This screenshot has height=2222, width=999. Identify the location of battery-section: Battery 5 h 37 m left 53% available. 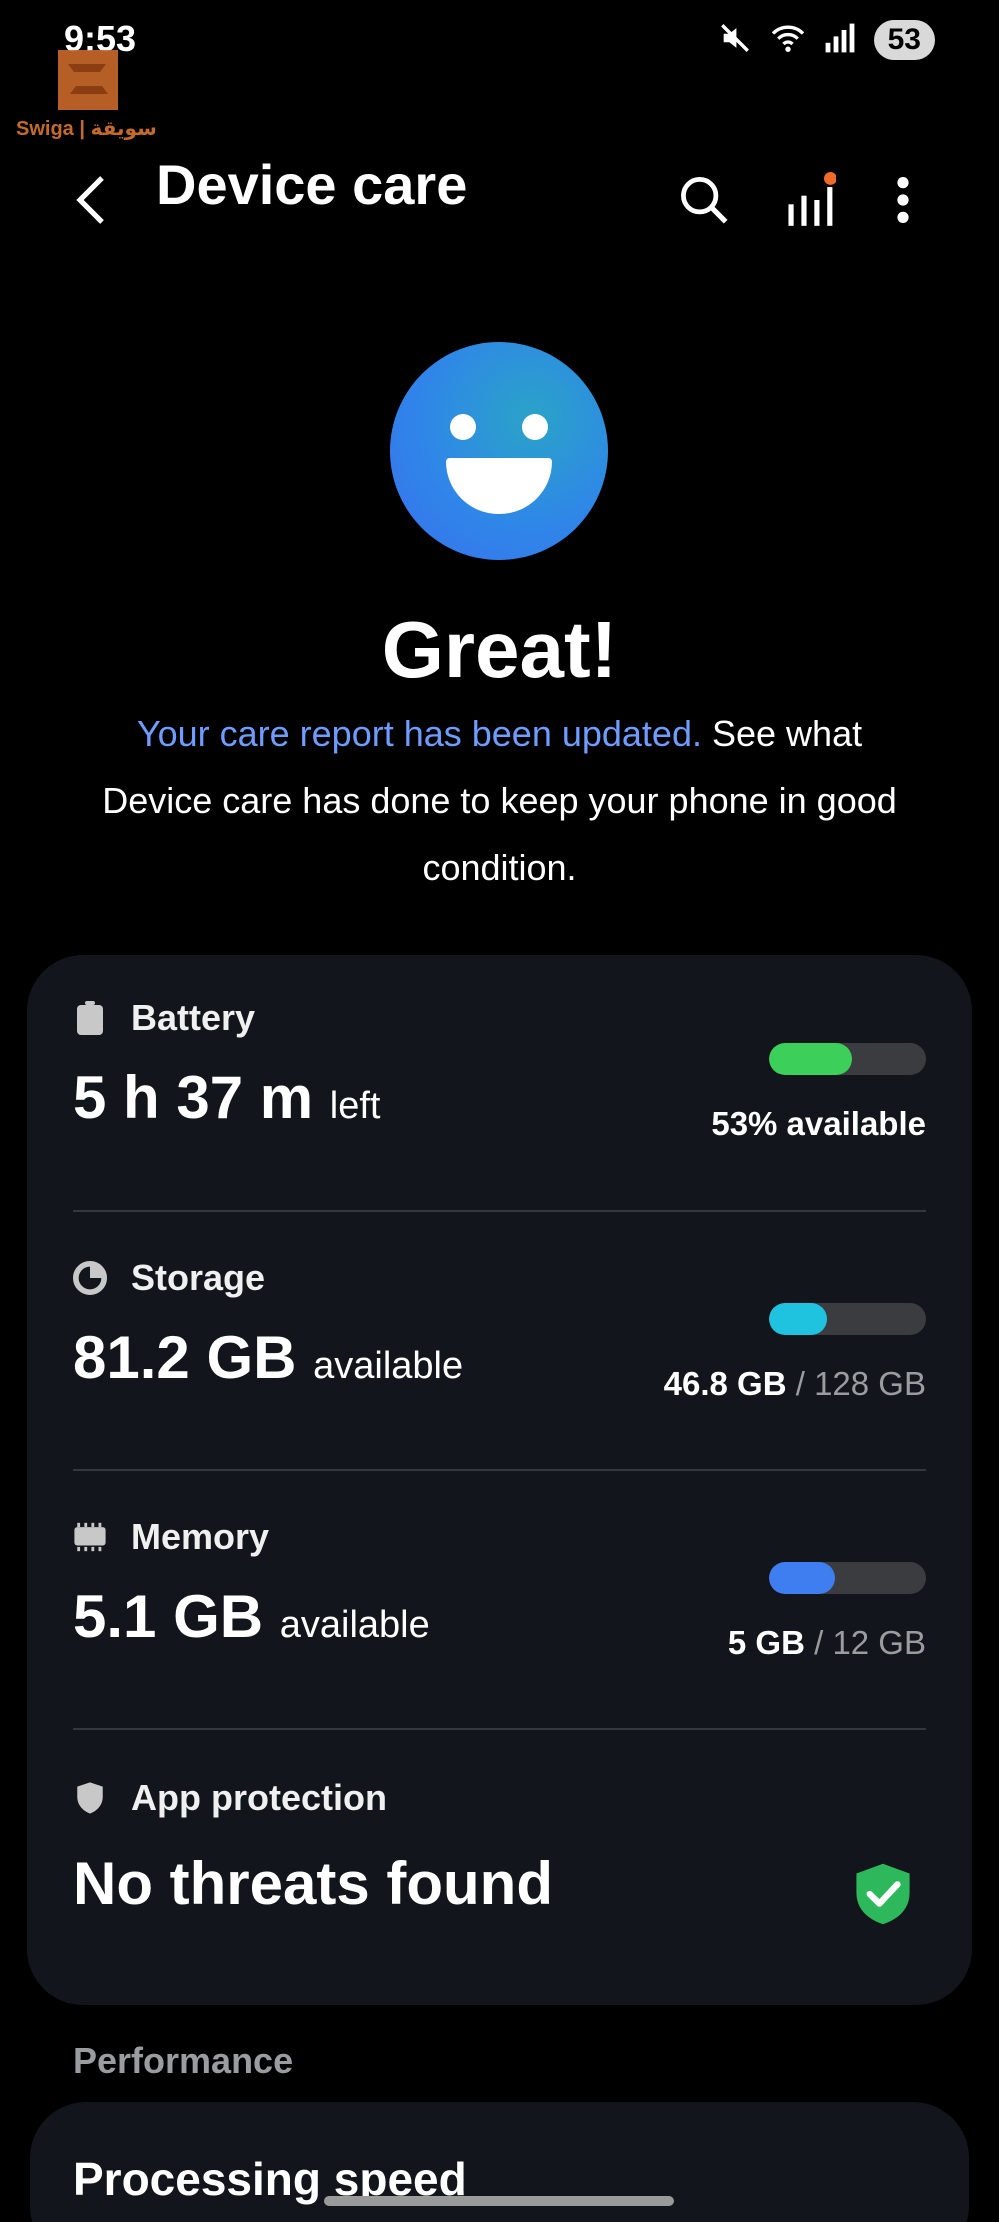
(499, 1092).